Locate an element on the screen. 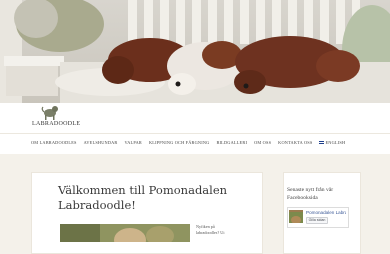 Image resolution: width=390 pixels, height=254 pixels. facebook-page-avatar is located at coordinates (296, 216).